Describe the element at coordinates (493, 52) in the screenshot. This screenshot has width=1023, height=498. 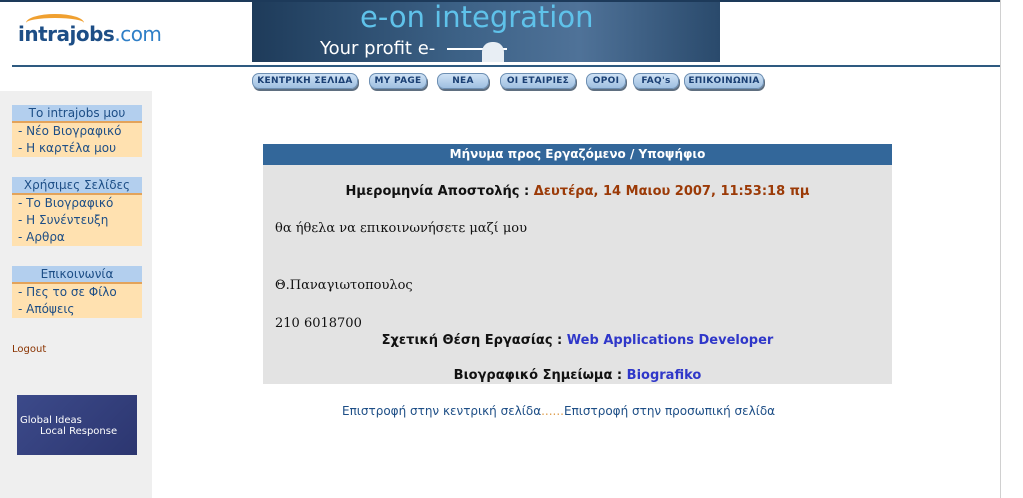
I see `banner-decor-shape` at that location.